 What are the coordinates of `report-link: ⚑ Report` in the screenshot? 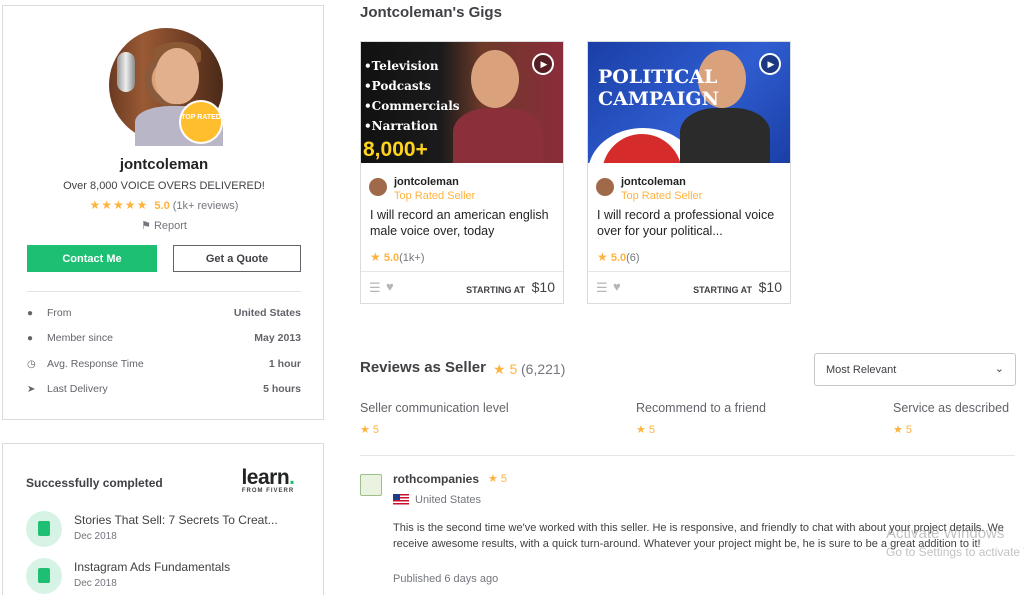 It's located at (164, 225).